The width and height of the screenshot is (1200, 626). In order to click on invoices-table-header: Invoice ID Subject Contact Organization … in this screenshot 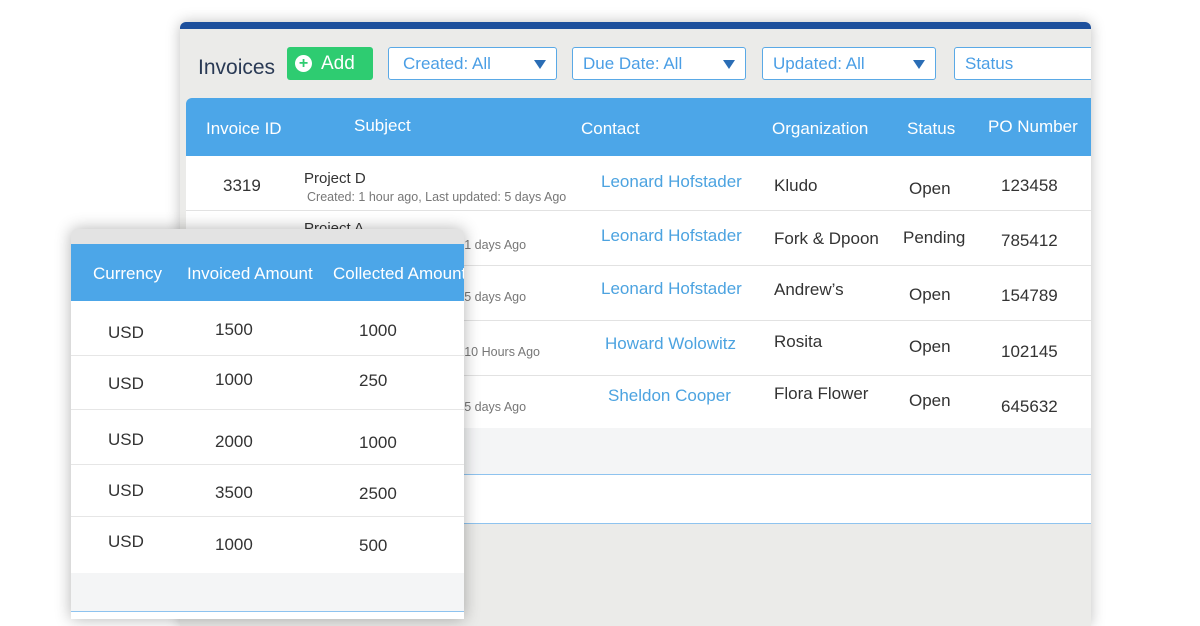, I will do `click(638, 127)`.